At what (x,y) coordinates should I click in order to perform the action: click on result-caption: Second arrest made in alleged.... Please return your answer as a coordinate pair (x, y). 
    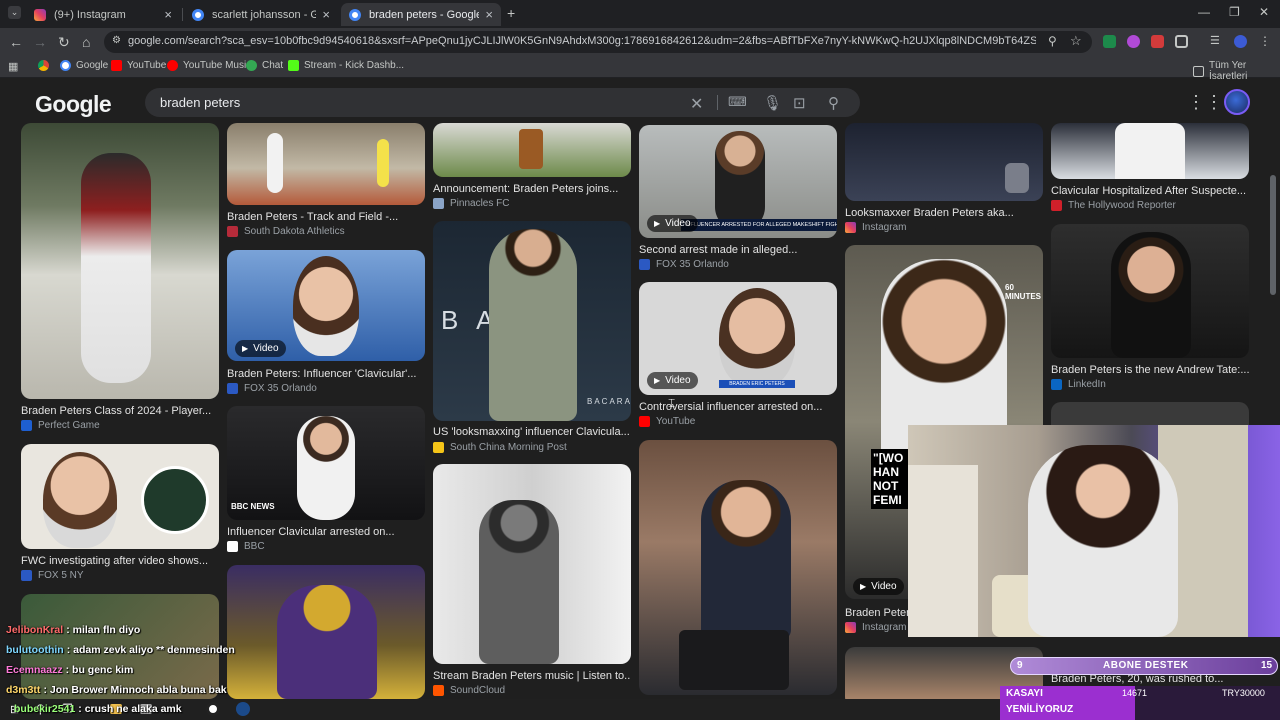
    Looking at the image, I should click on (738, 250).